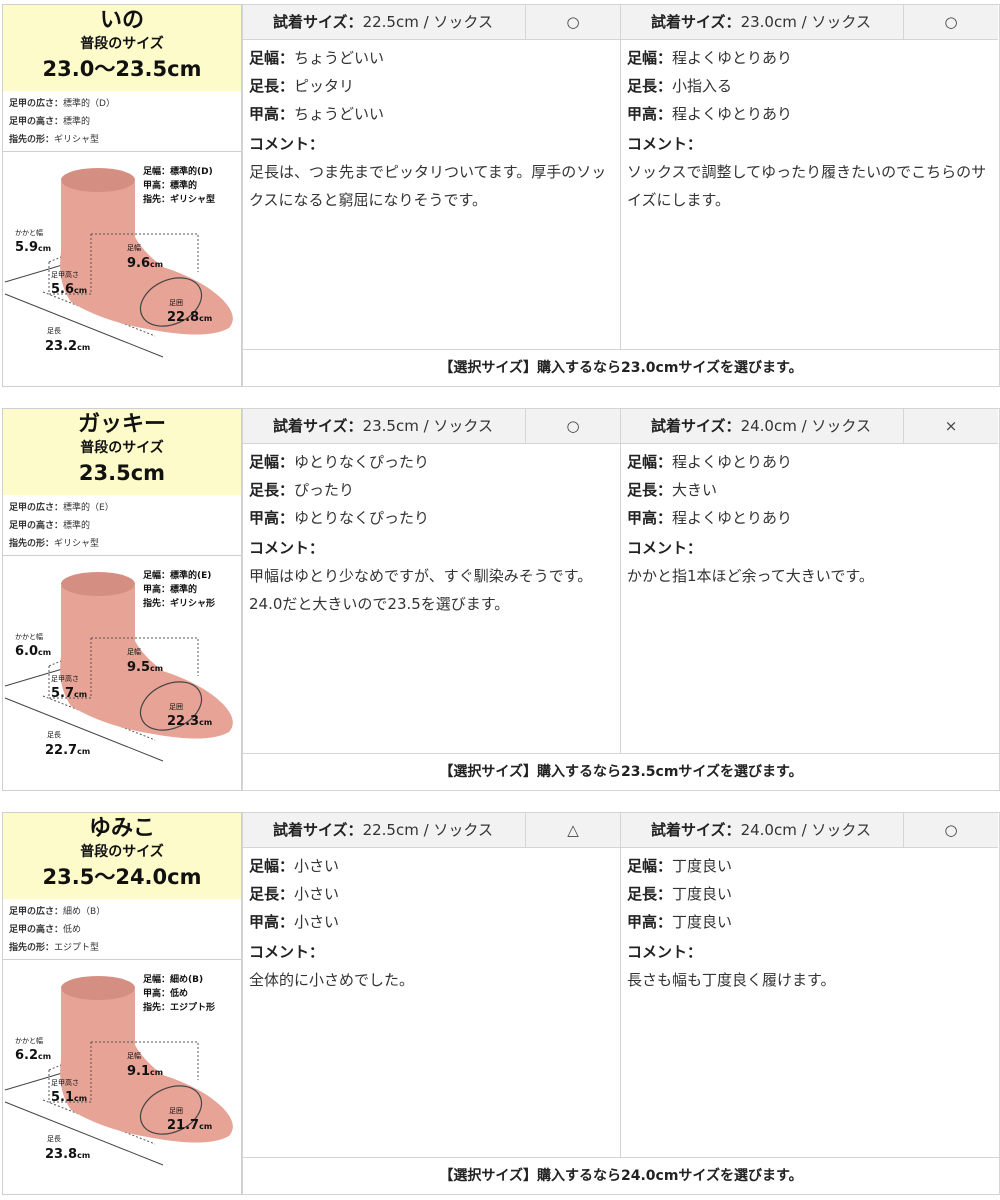 This screenshot has height=1200, width=1000. Describe the element at coordinates (122, 877) in the screenshot. I see `usual-size-value: 23.5〜24.0cm` at that location.